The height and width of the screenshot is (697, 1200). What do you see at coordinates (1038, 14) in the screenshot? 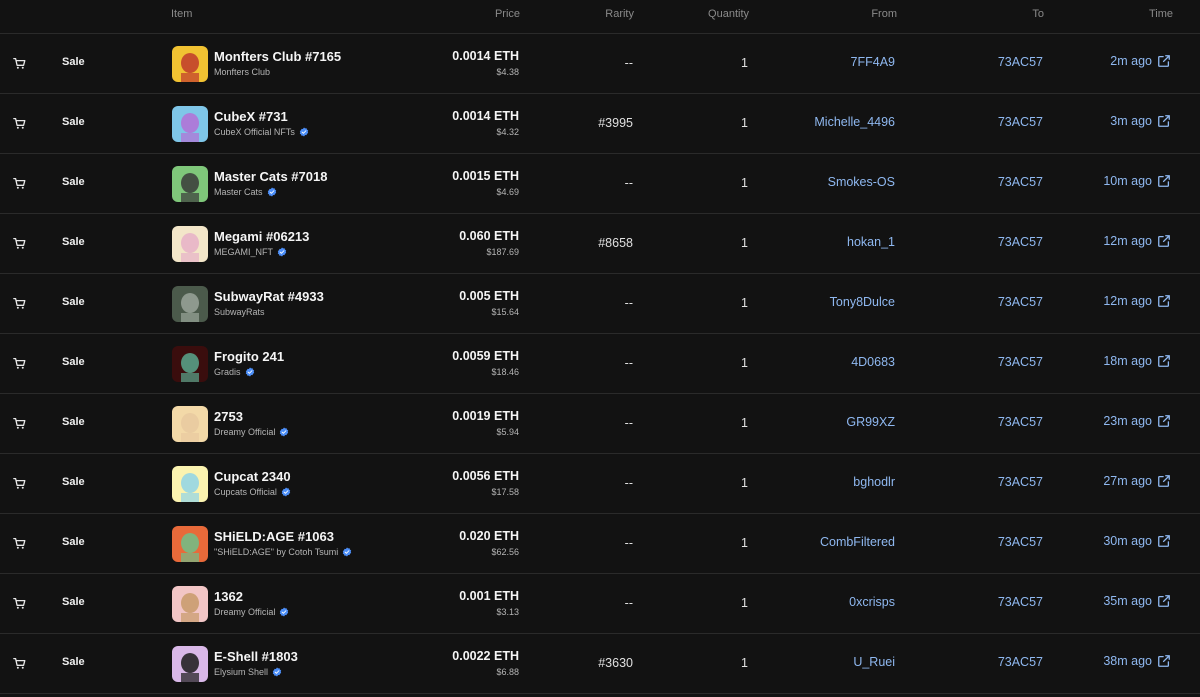
I see `header-to: To` at bounding box center [1038, 14].